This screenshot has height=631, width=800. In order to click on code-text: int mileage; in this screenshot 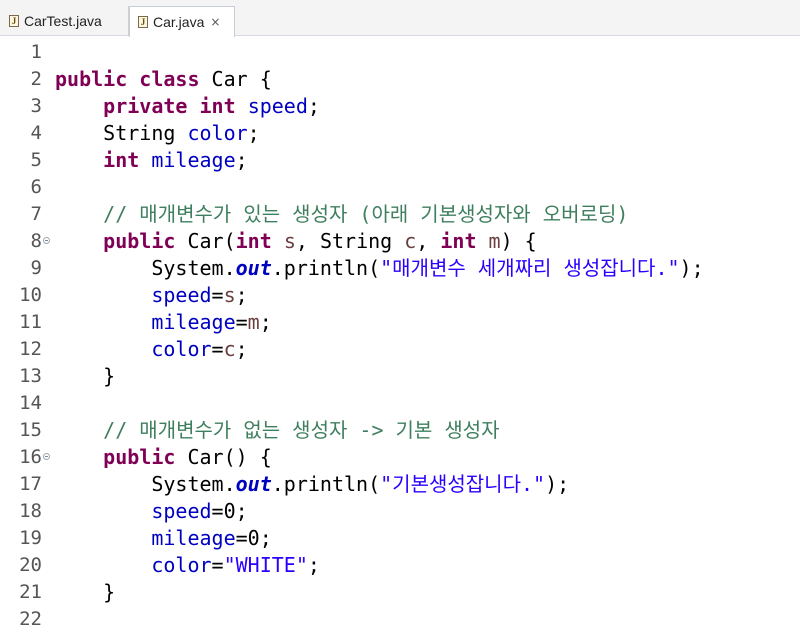, I will do `click(151, 160)`.